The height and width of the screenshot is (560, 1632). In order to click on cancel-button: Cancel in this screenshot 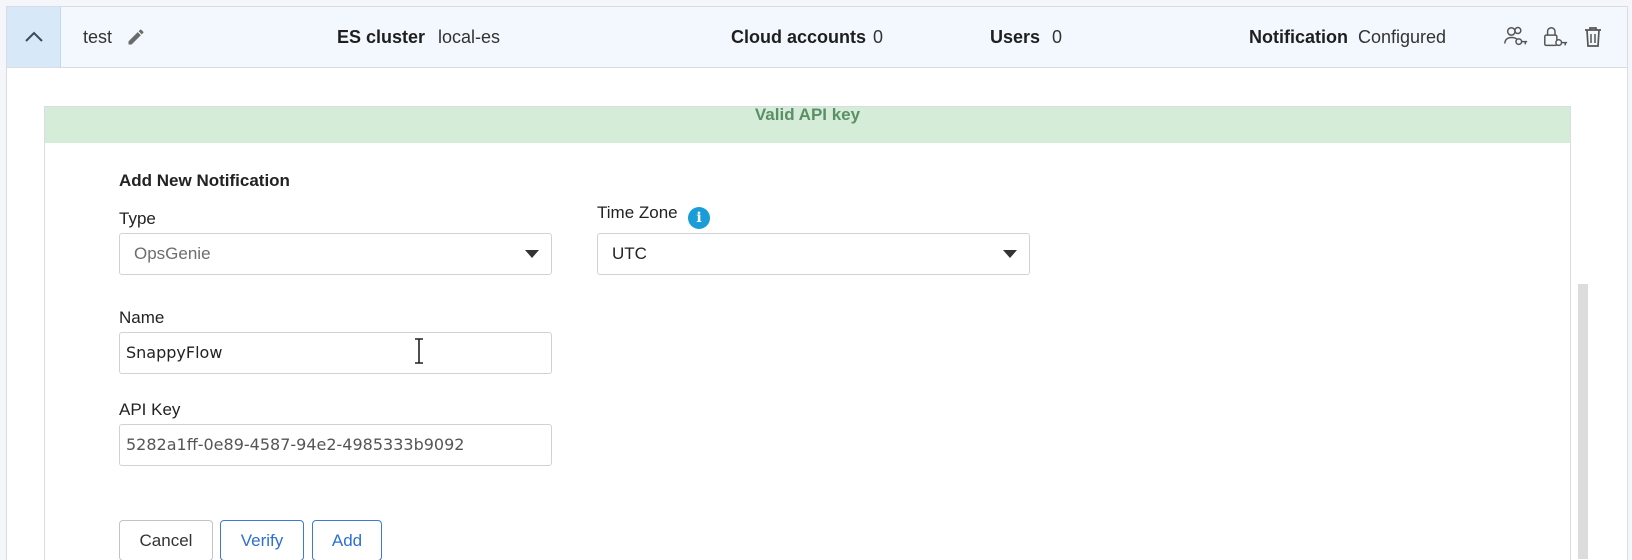, I will do `click(166, 540)`.